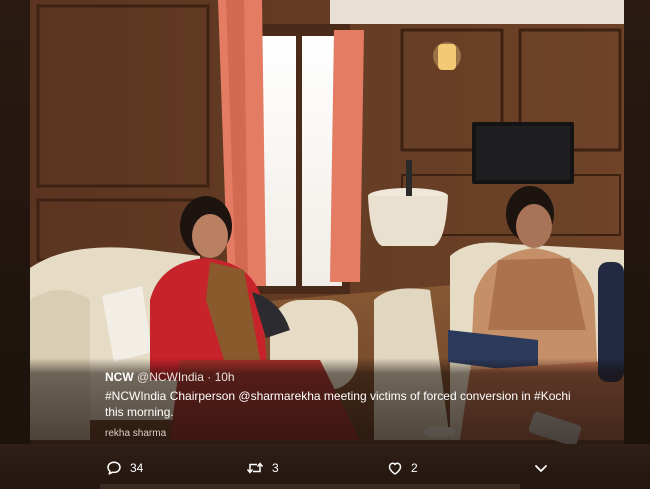 The image size is (650, 489). What do you see at coordinates (124, 468) in the screenshot?
I see `reply-button: 34` at bounding box center [124, 468].